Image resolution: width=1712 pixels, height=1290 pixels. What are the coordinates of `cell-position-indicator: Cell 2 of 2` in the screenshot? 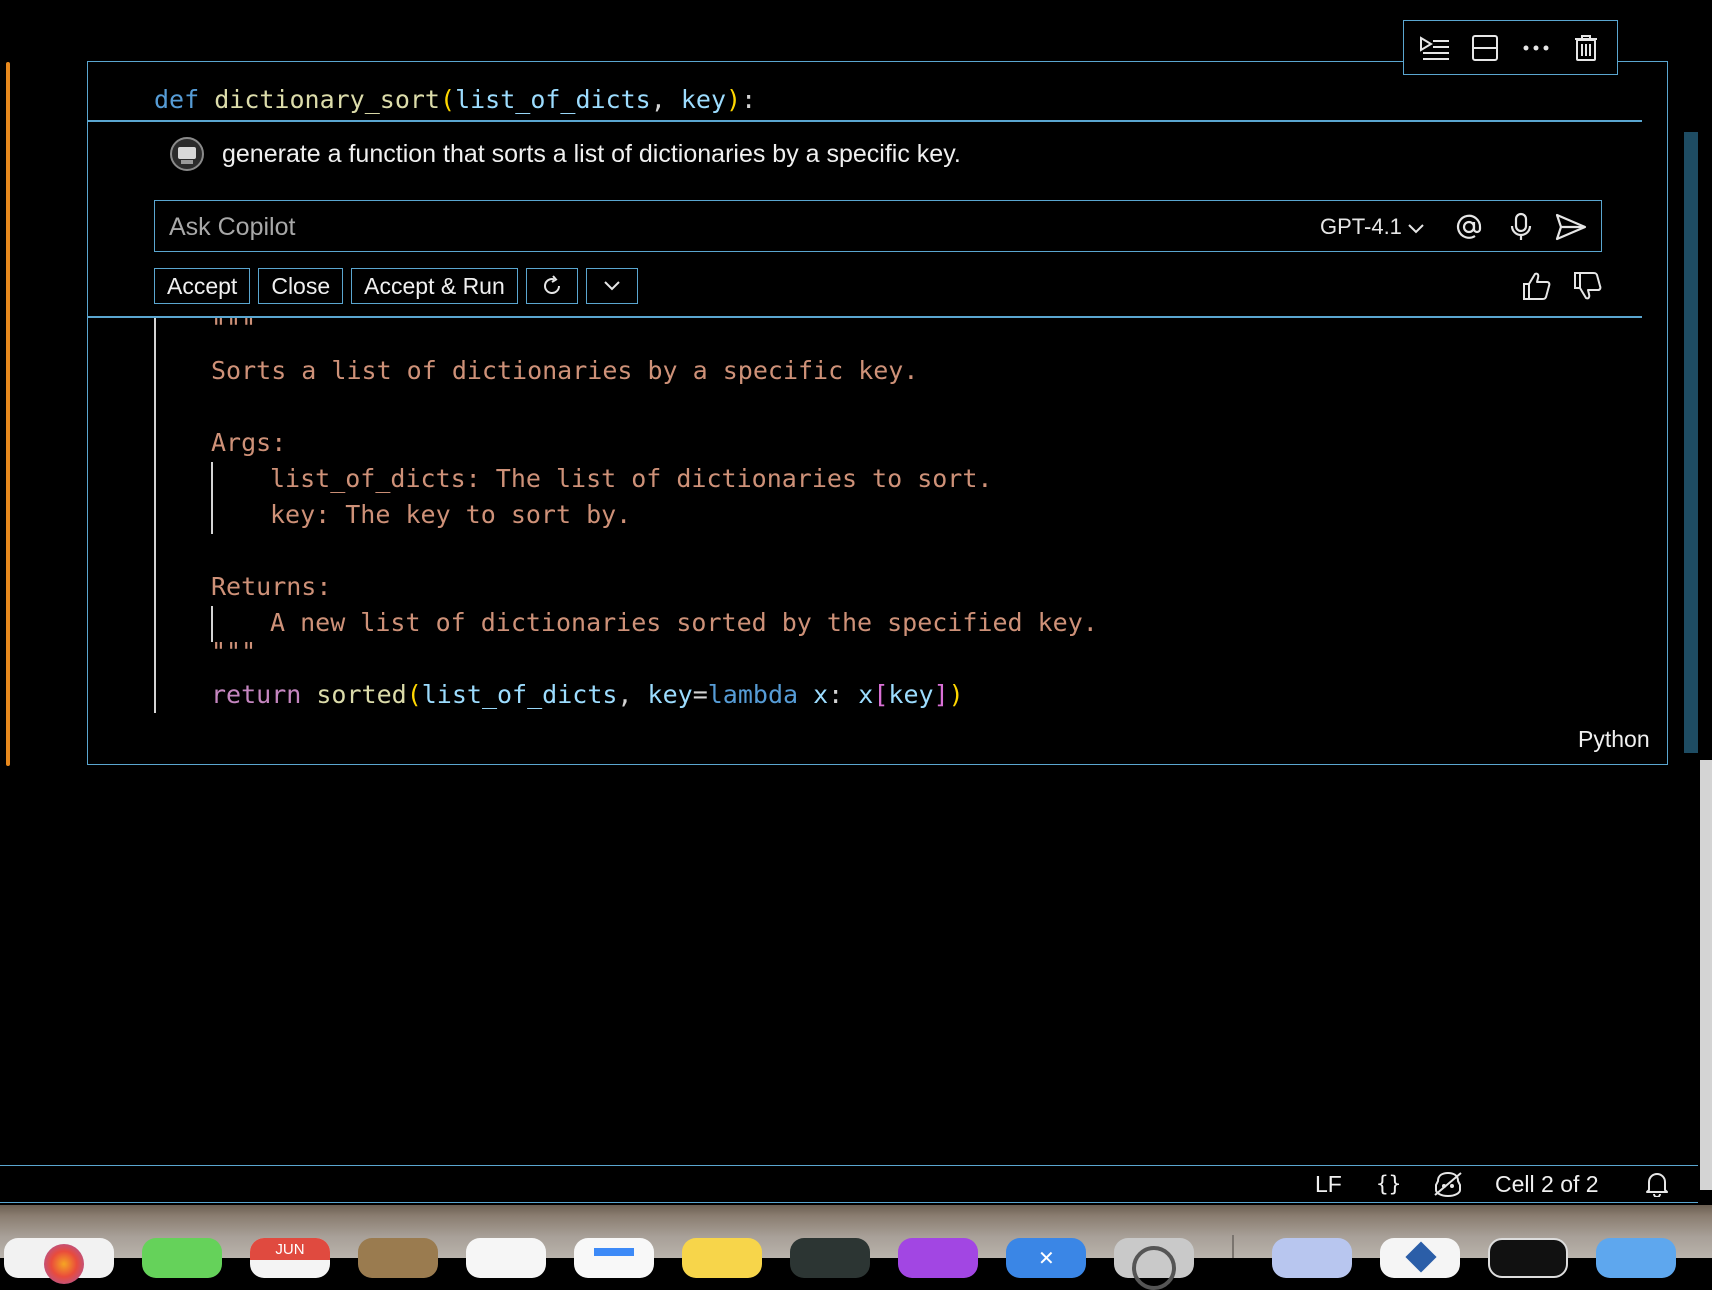 It's located at (1547, 1184).